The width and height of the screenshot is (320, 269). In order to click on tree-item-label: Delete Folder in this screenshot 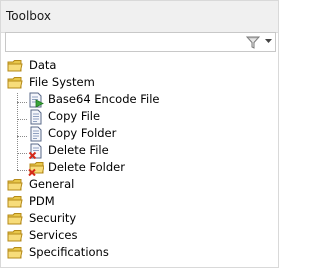, I will do `click(86, 167)`.